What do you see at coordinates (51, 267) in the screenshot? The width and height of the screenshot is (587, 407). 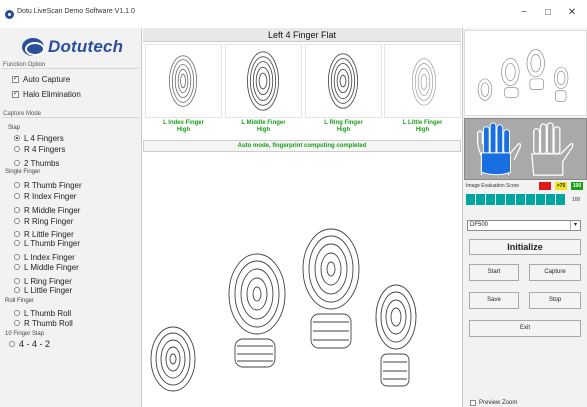 I see `radio-label: L Middle Finger` at bounding box center [51, 267].